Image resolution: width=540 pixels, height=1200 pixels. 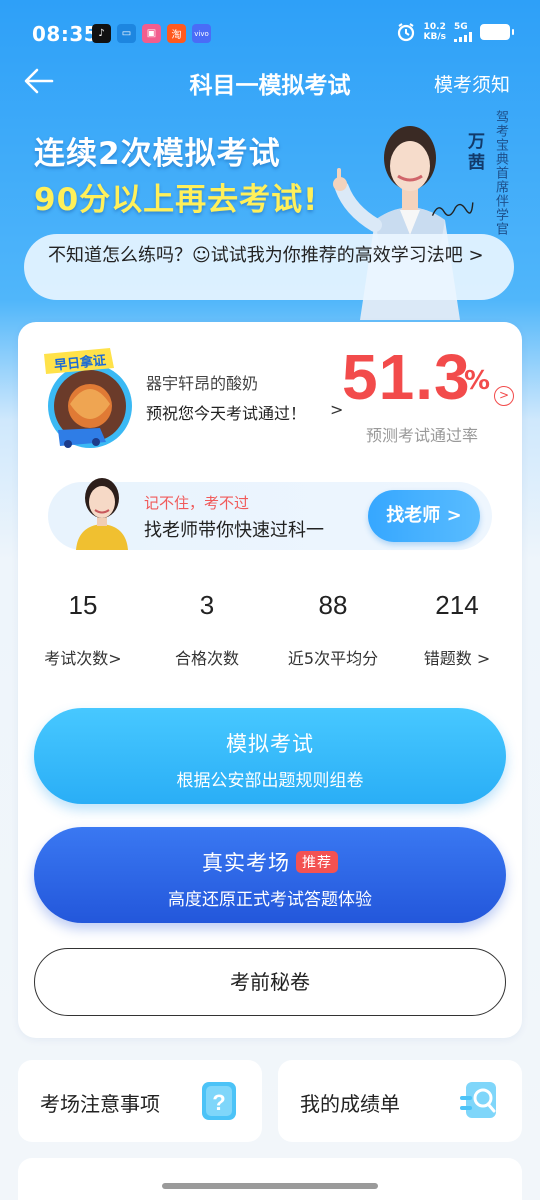 What do you see at coordinates (333, 605) in the screenshot?
I see `stat-value: 88` at bounding box center [333, 605].